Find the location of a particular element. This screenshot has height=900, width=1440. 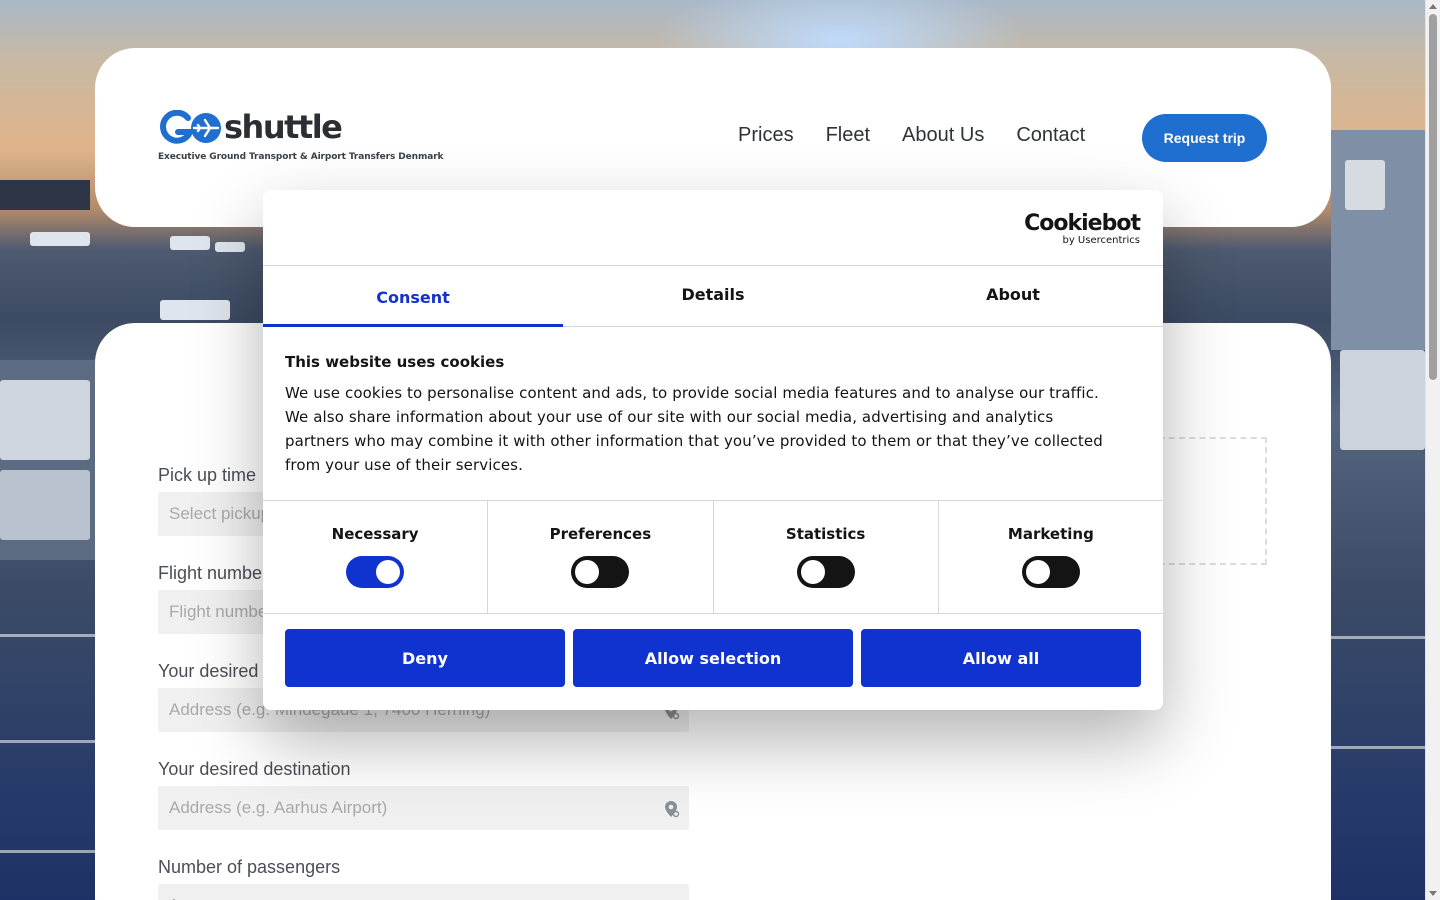

cookiebot-subtitle: by Usercentrics is located at coordinates (1101, 240).